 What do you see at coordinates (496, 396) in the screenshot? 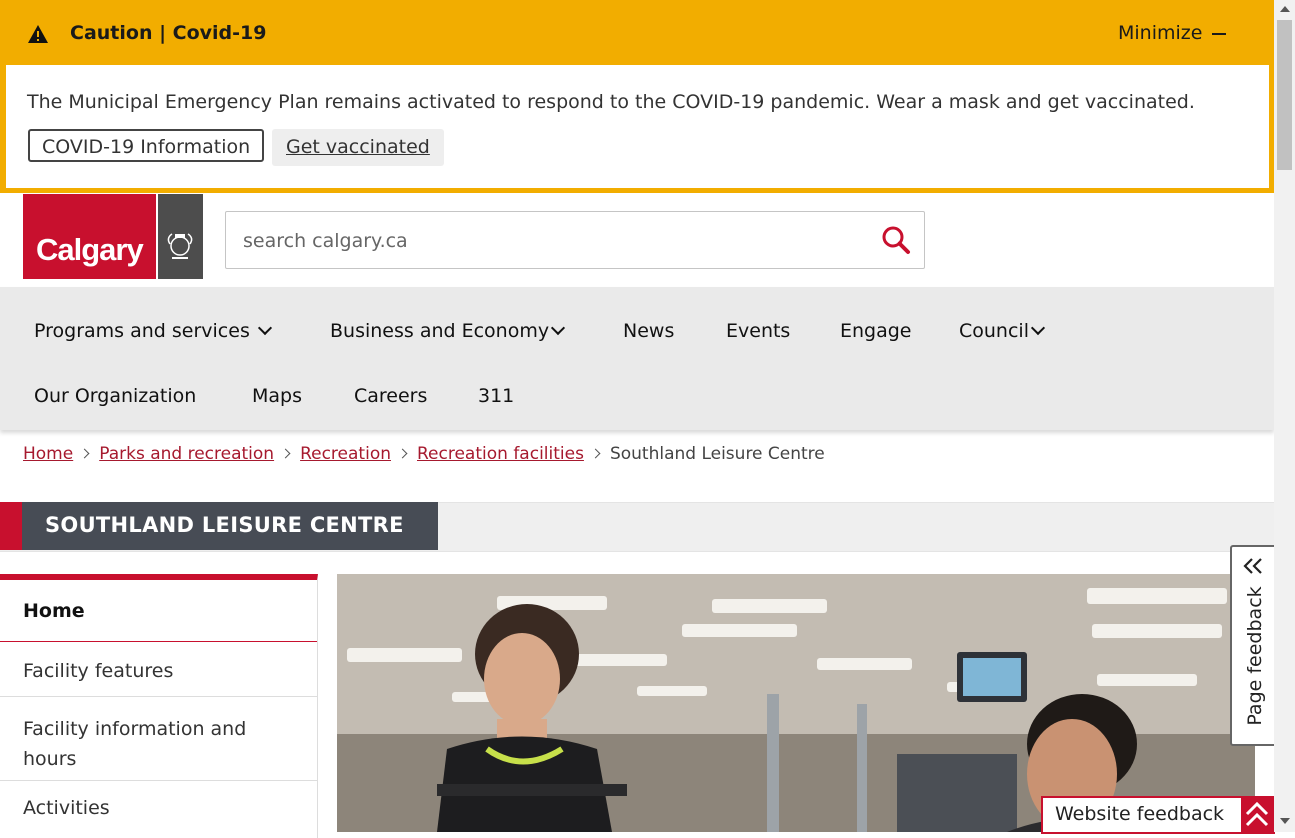
I see `nav-311: 311` at bounding box center [496, 396].